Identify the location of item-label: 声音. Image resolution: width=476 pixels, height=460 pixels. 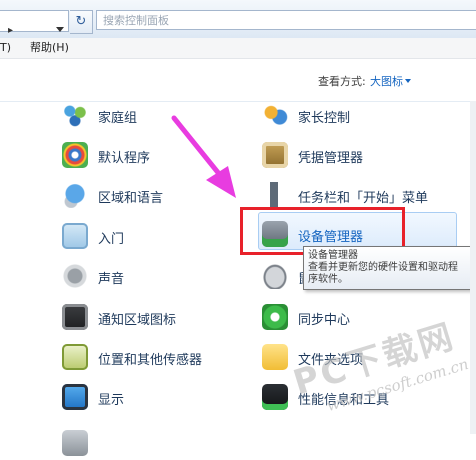
(111, 279).